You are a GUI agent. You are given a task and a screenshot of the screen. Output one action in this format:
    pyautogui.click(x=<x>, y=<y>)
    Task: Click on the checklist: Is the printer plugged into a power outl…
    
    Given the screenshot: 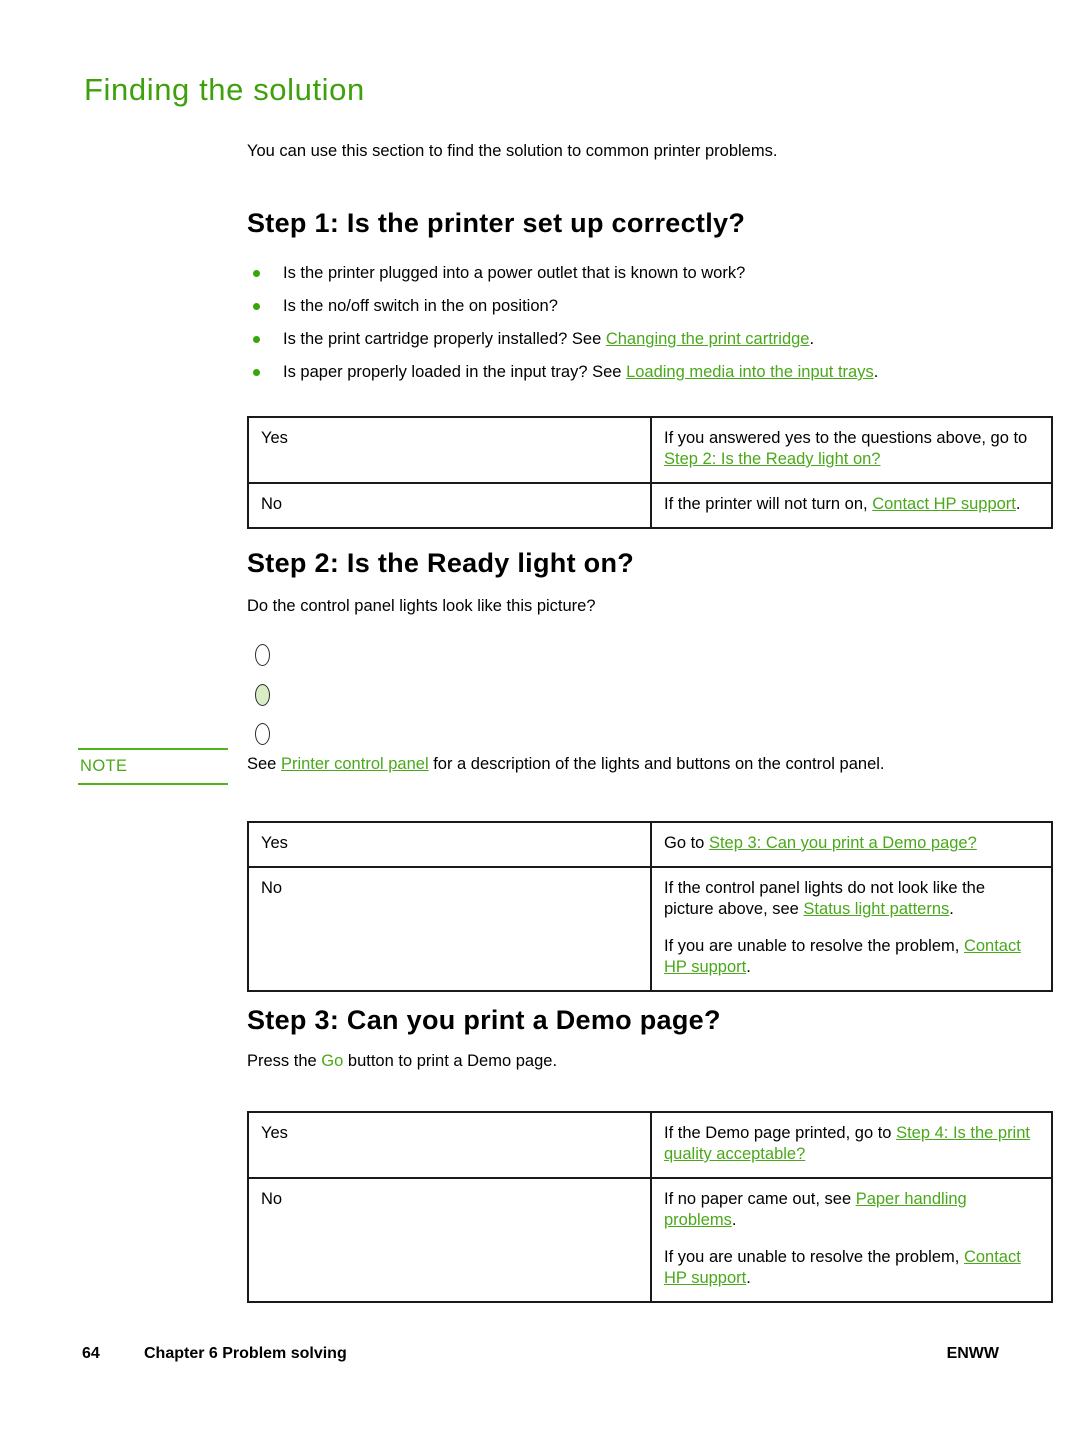 What is the action you would take?
    pyautogui.click(x=623, y=322)
    